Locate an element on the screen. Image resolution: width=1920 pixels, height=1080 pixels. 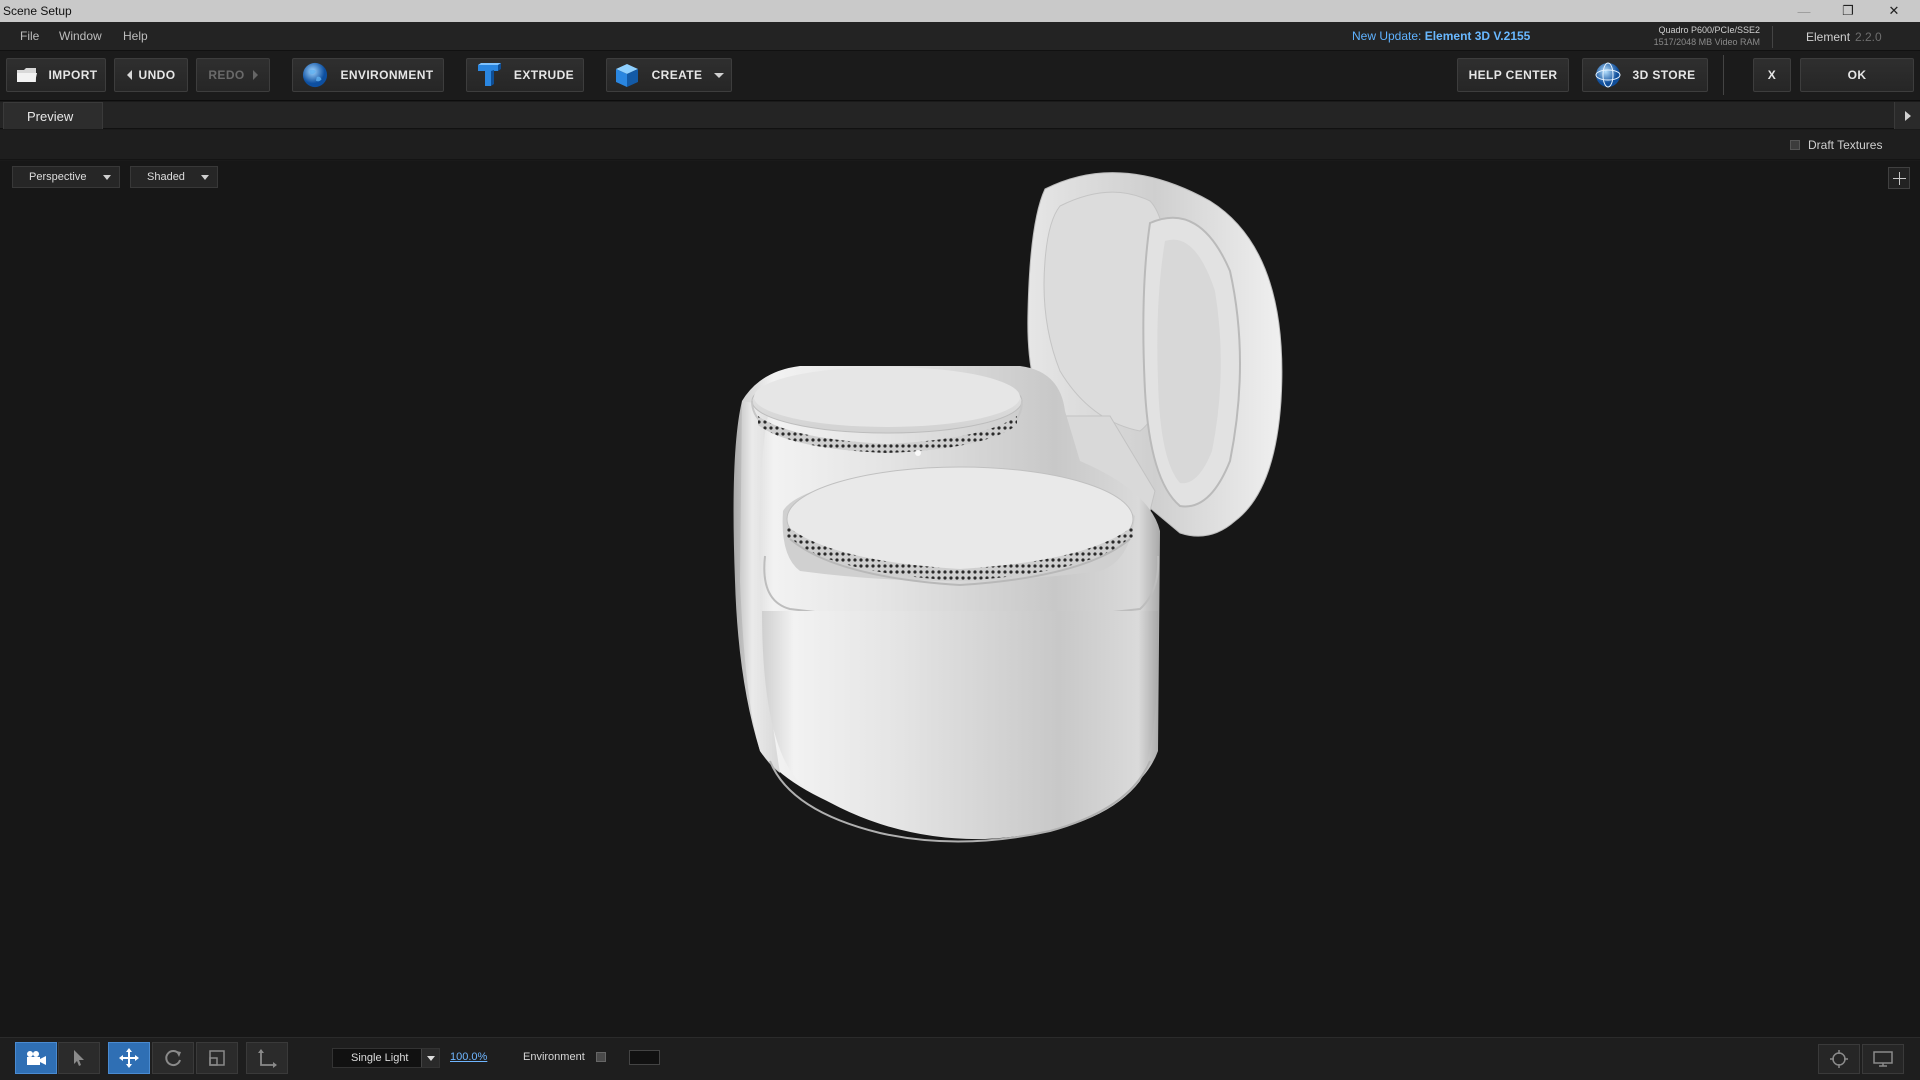
import-label: IMPORT is located at coordinates (73, 75).